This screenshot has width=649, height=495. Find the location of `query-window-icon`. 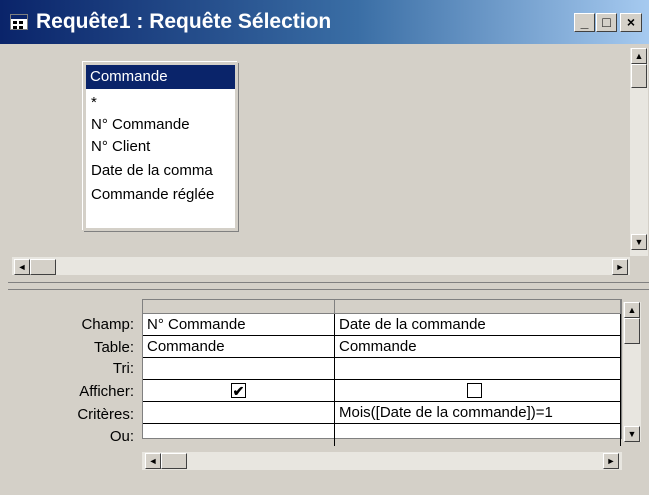

query-window-icon is located at coordinates (19, 22).